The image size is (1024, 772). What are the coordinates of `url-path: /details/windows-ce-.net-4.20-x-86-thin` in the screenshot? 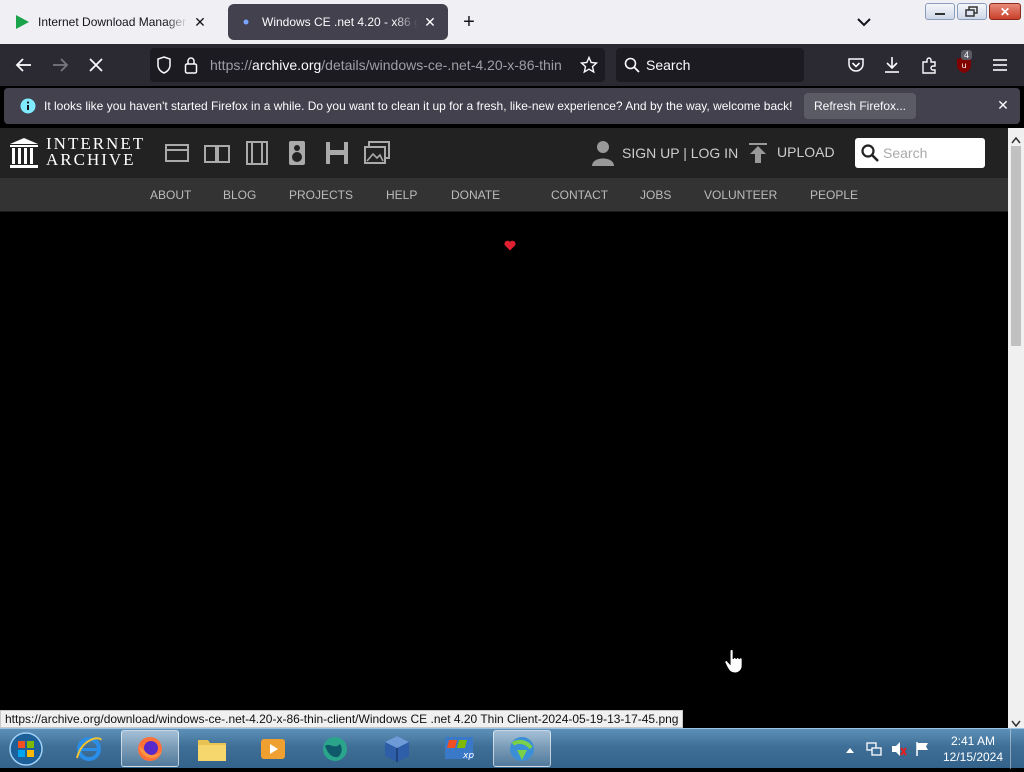 It's located at (441, 65).